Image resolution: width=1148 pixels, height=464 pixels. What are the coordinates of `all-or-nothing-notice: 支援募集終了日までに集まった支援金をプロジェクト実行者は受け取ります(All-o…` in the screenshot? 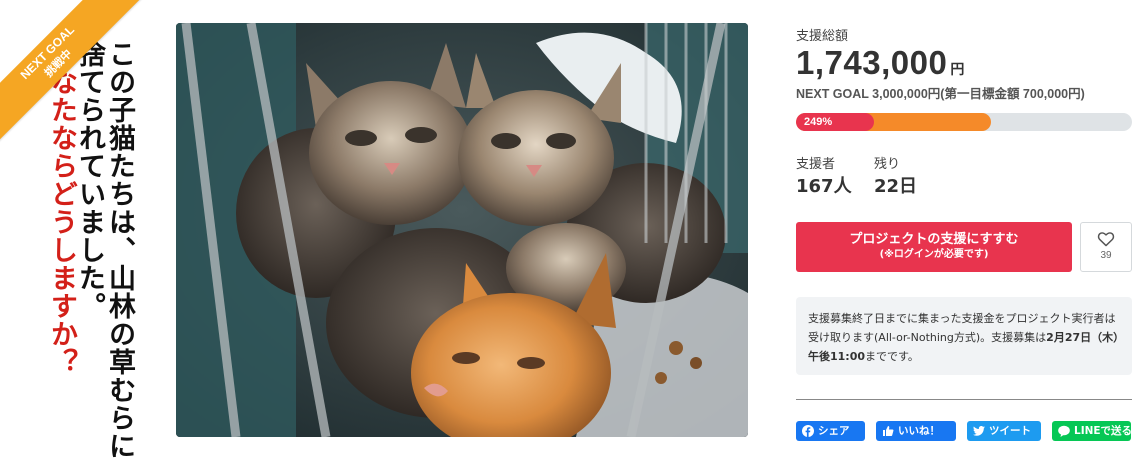 It's located at (964, 336).